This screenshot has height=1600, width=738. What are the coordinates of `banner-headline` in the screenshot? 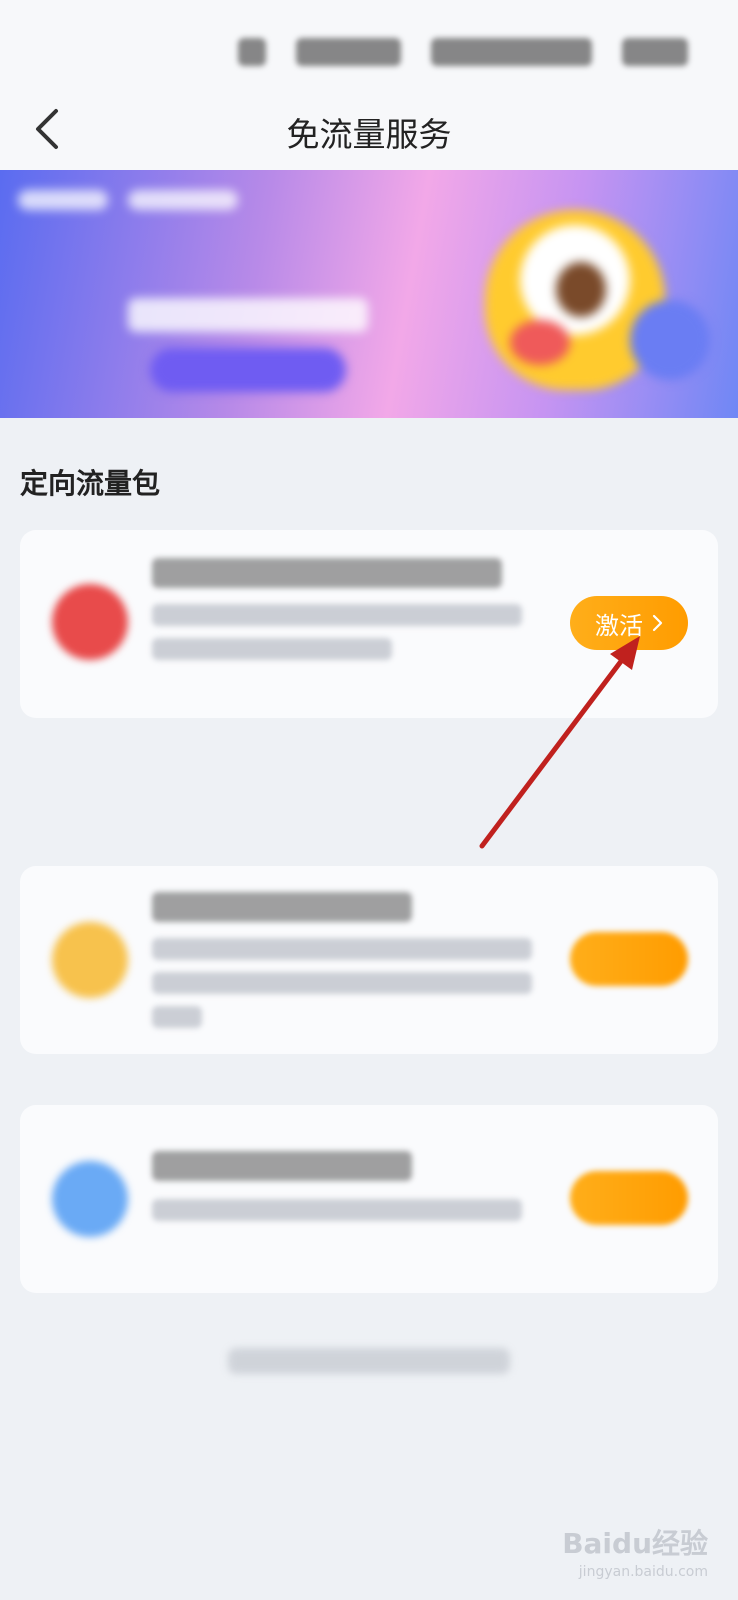 It's located at (58, 269).